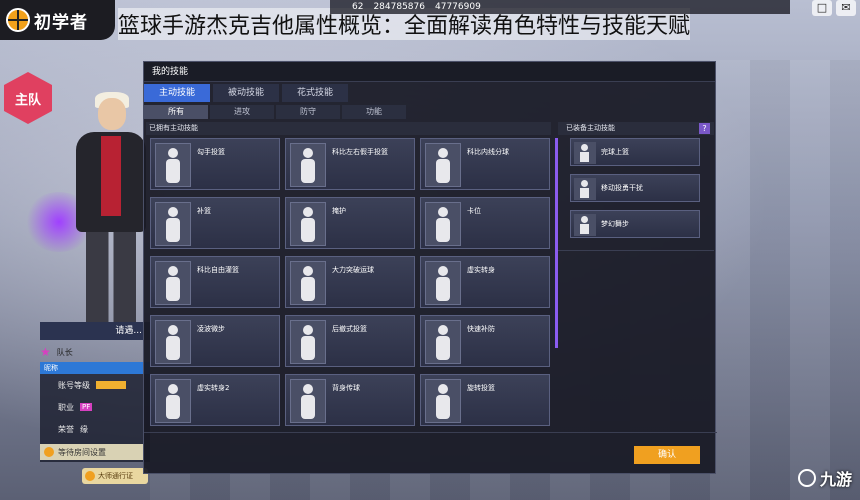 Image resolution: width=860 pixels, height=500 pixels. I want to click on skill-name: 科比左右假手投篮, so click(360, 152).